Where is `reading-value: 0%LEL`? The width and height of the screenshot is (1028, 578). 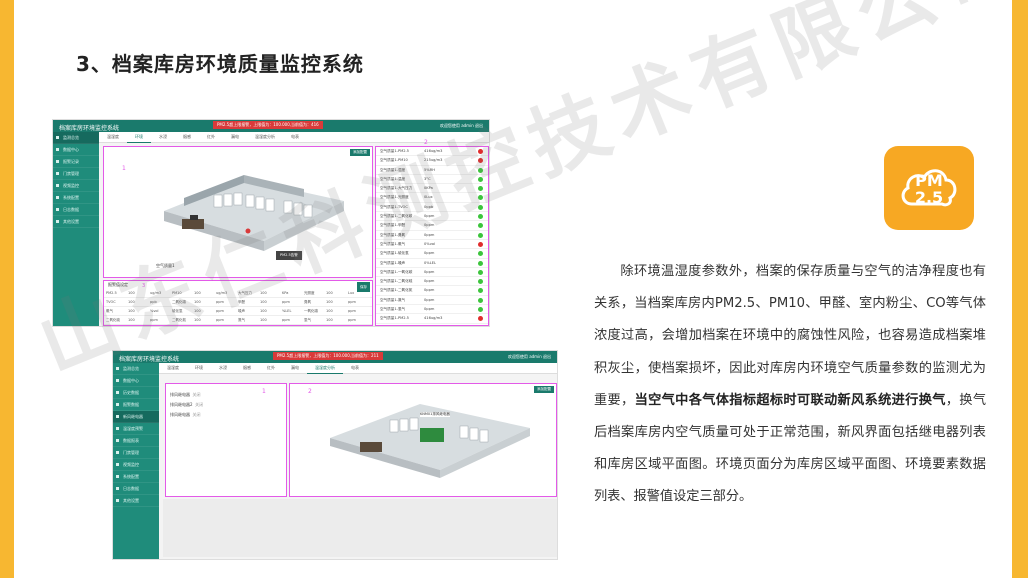
reading-value: 0%LEL is located at coordinates (430, 262).